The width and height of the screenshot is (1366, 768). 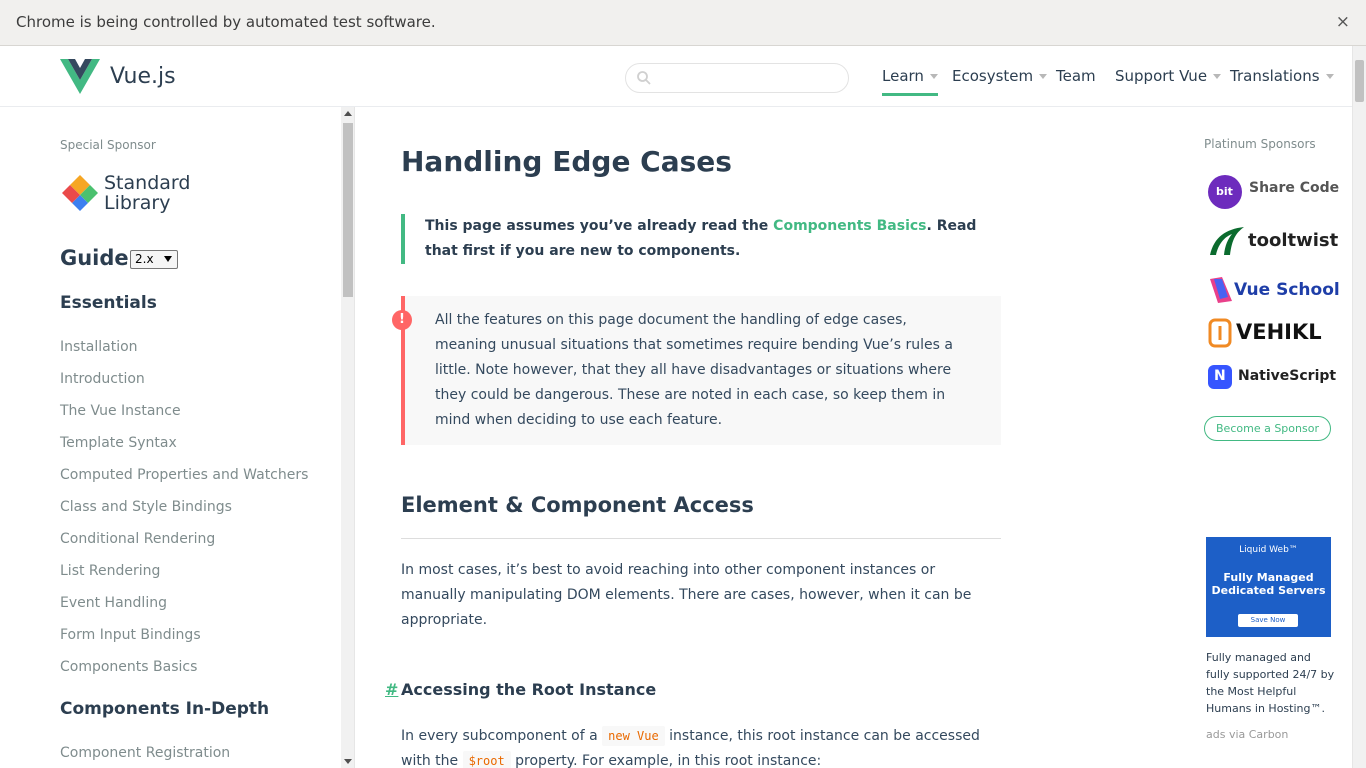 I want to click on sponsor-name-line1: Standard, so click(x=147, y=183).